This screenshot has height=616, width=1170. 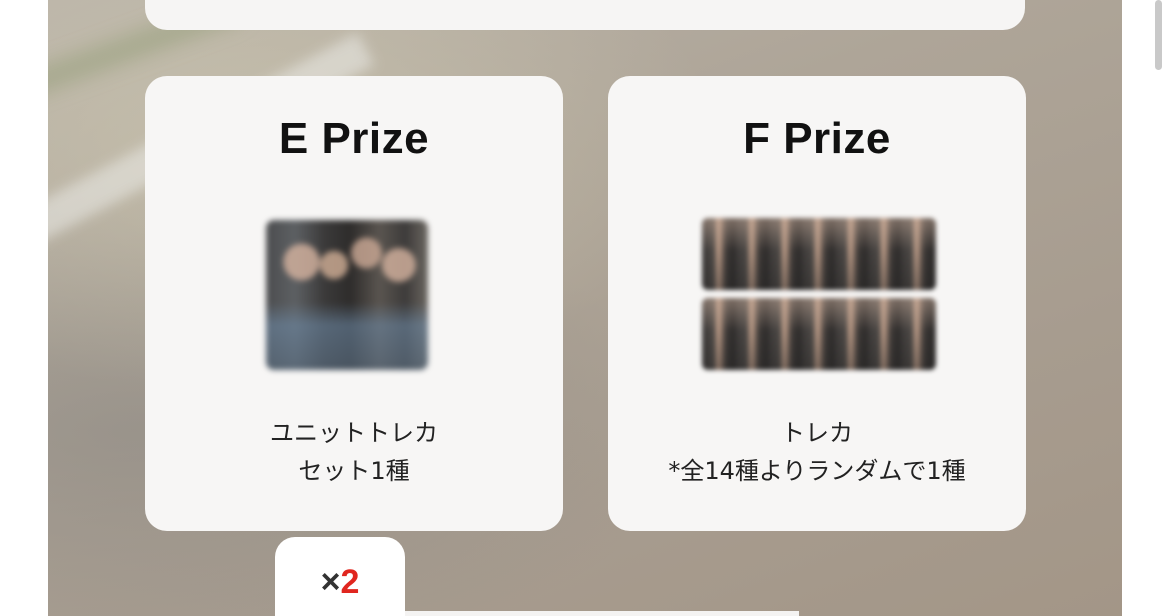 I want to click on next-section-edge, so click(x=602, y=613).